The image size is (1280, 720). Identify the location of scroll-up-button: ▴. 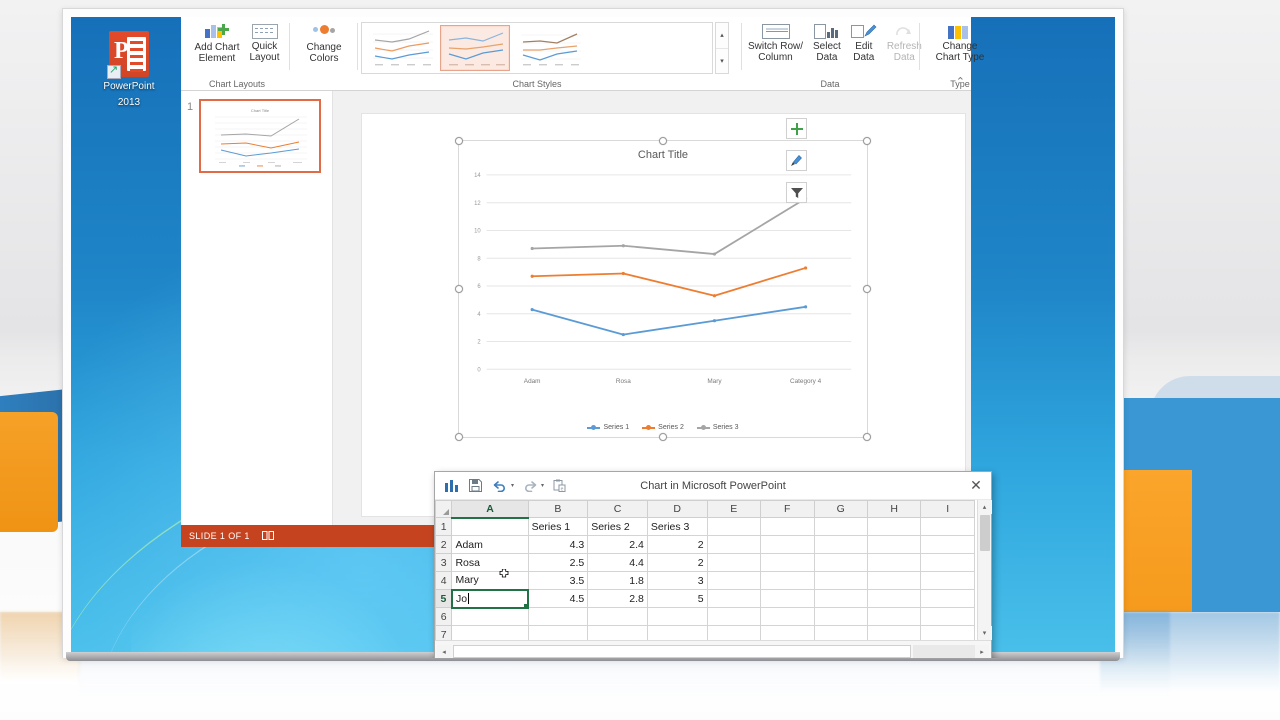
(984, 507).